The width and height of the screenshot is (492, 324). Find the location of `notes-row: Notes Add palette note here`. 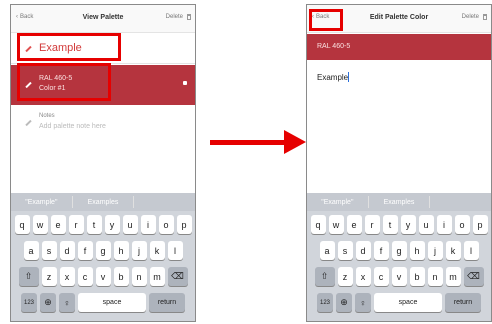

notes-row: Notes Add palette note here is located at coordinates (103, 124).